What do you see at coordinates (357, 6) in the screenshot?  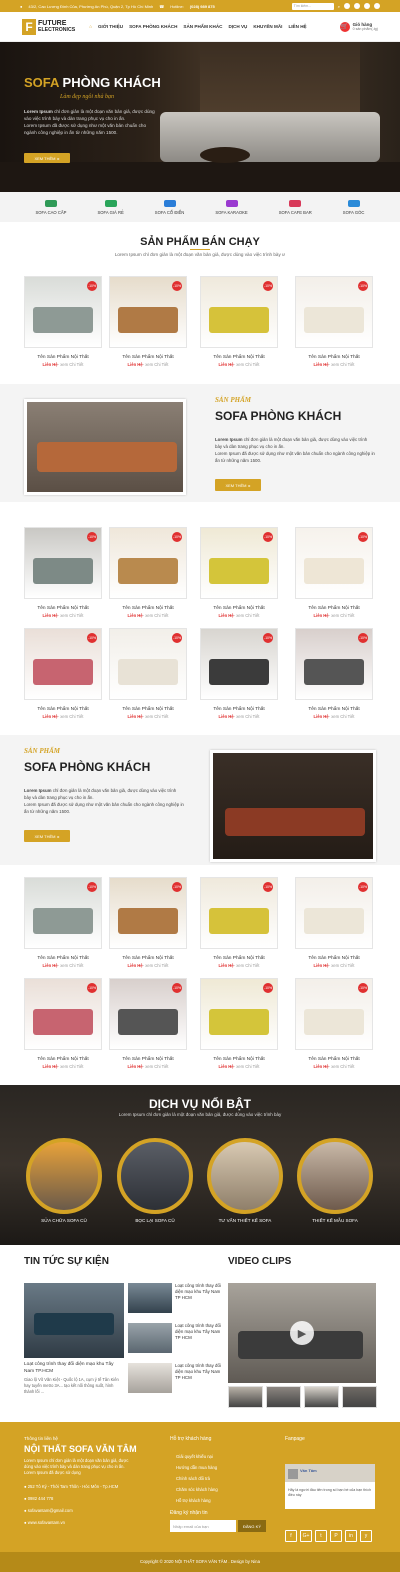 I see `google-icon` at bounding box center [357, 6].